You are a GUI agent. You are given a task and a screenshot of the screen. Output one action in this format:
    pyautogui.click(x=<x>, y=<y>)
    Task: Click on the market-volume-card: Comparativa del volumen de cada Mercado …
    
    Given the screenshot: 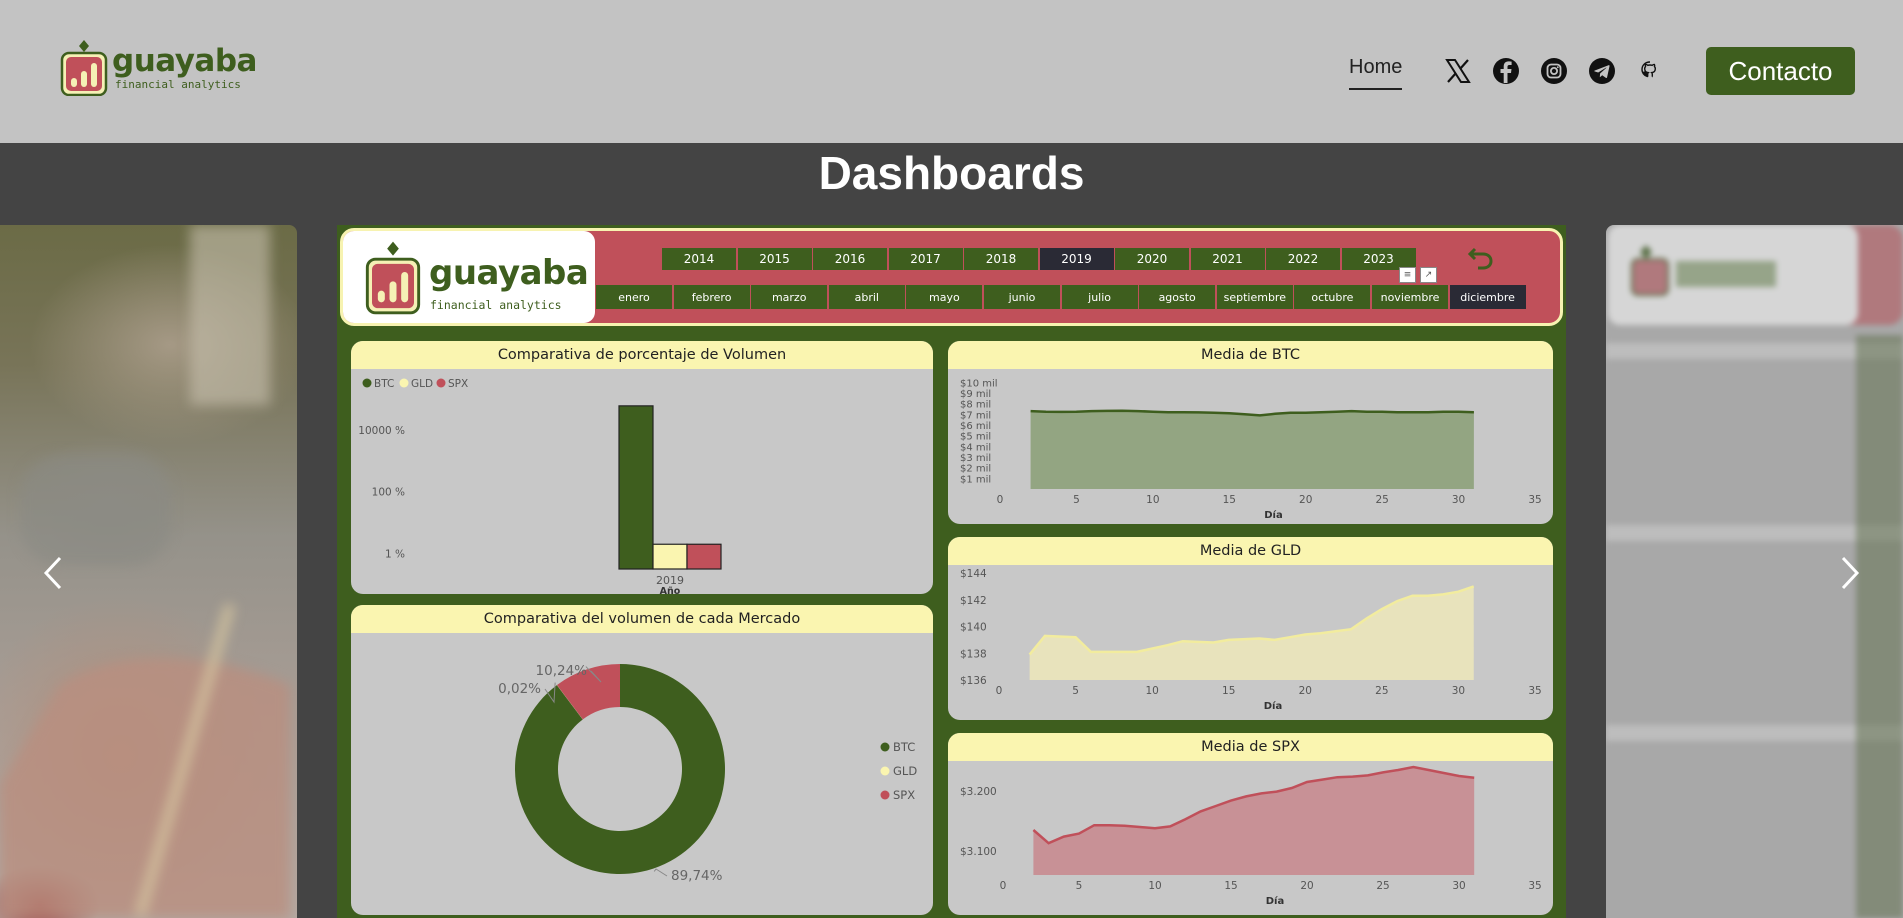 What is the action you would take?
    pyautogui.click(x=642, y=760)
    